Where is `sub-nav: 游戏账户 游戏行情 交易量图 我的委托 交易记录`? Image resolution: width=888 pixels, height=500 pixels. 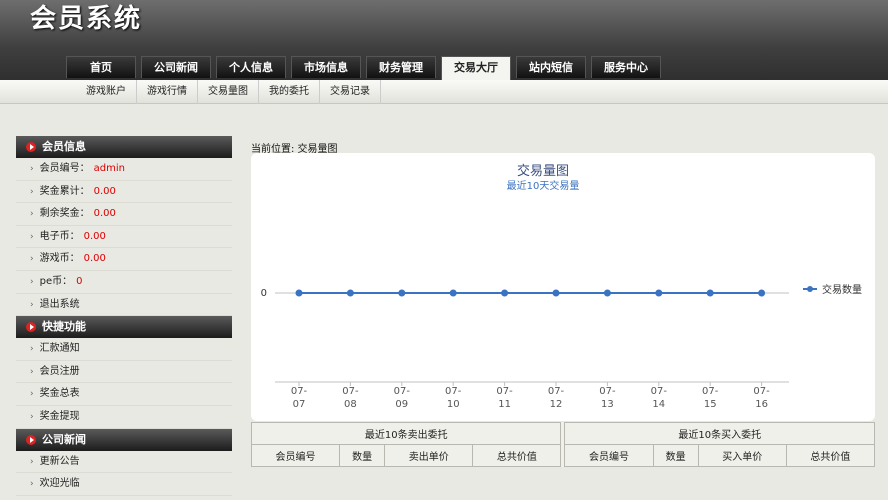
sub-nav: 游戏账户 游戏行情 交易量图 我的委托 交易记录 is located at coordinates (444, 92).